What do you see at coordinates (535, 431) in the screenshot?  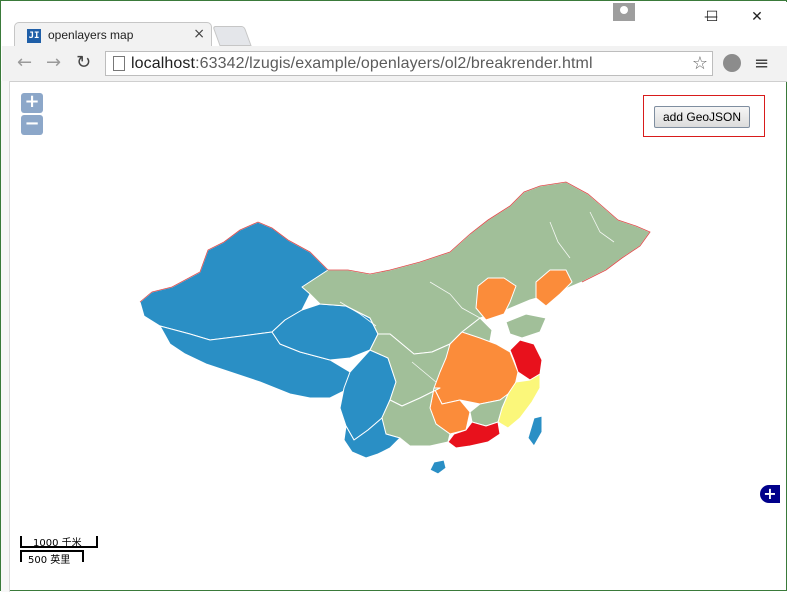 I see `region-taiwan` at bounding box center [535, 431].